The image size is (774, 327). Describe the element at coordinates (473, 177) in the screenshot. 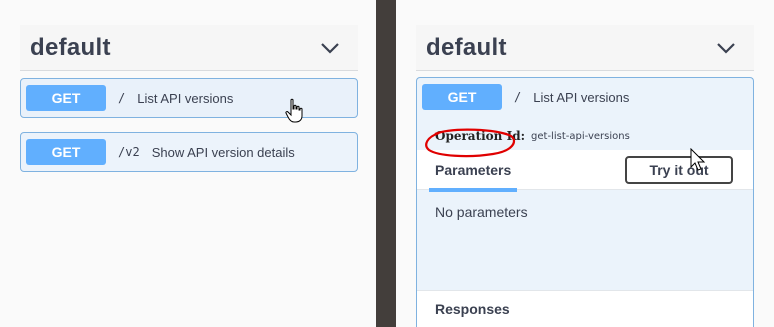

I see `tab-parameters: Parameters` at that location.